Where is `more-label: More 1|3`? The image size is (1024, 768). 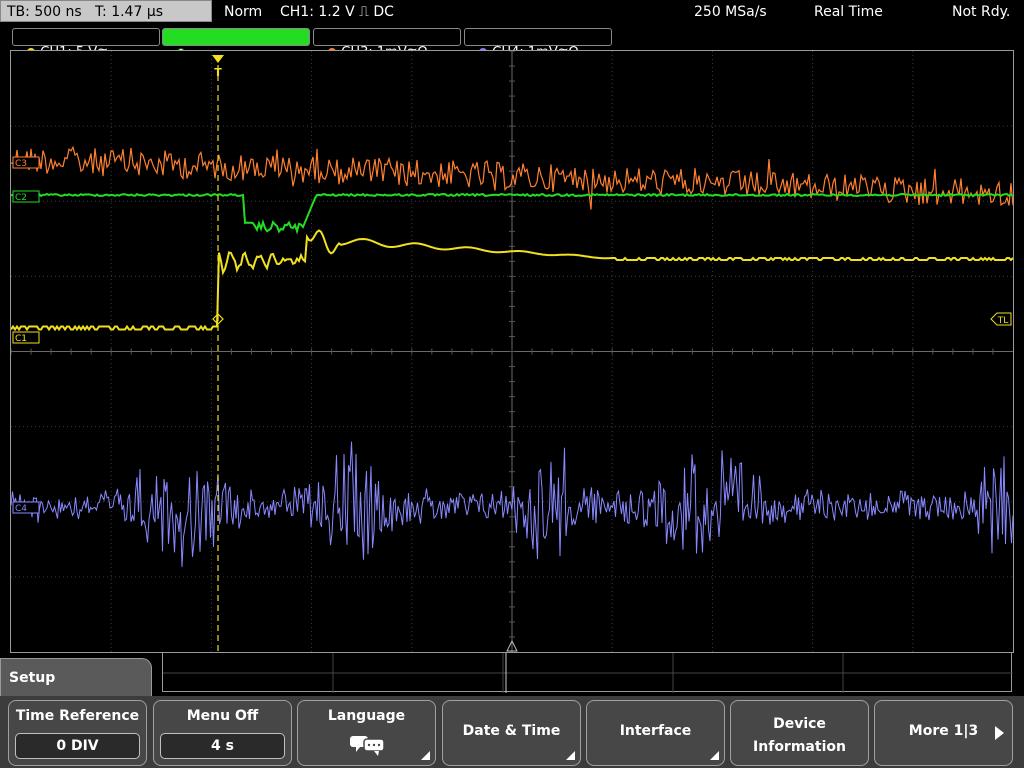 more-label: More 1|3 is located at coordinates (943, 731).